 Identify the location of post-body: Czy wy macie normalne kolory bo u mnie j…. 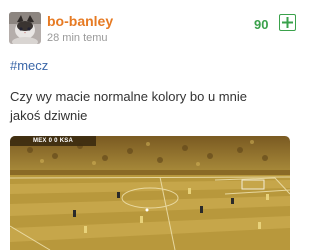
(128, 106).